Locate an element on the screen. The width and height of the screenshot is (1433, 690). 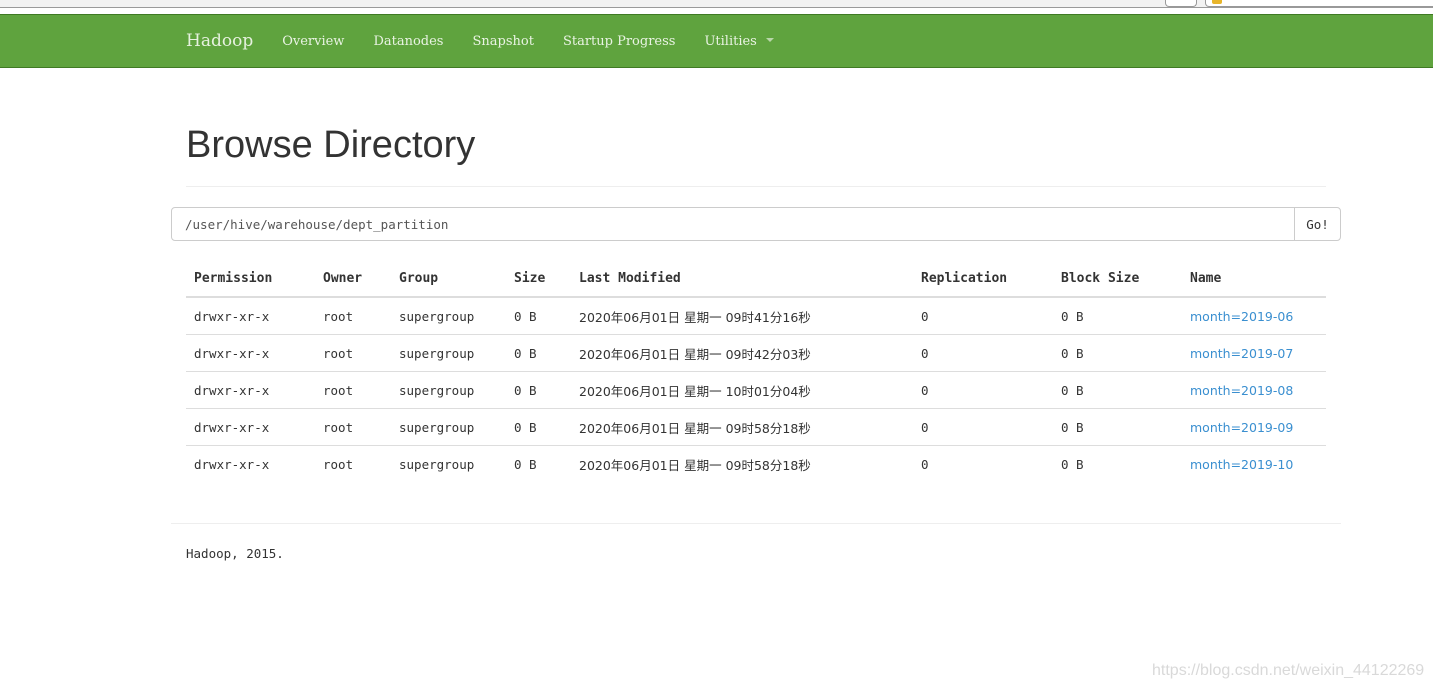
cell-last-modified: 2020年06月01日 星期一 09时42分03秒 is located at coordinates (742, 353).